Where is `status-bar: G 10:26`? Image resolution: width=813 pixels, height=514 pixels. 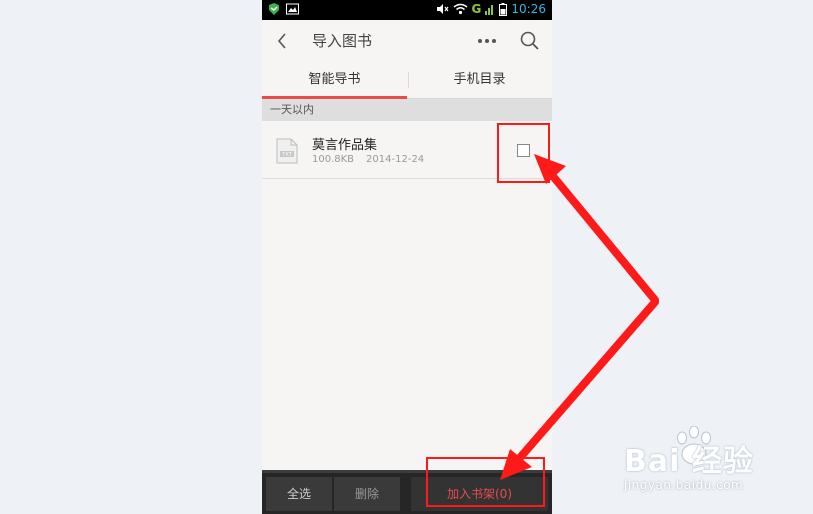 status-bar: G 10:26 is located at coordinates (407, 10).